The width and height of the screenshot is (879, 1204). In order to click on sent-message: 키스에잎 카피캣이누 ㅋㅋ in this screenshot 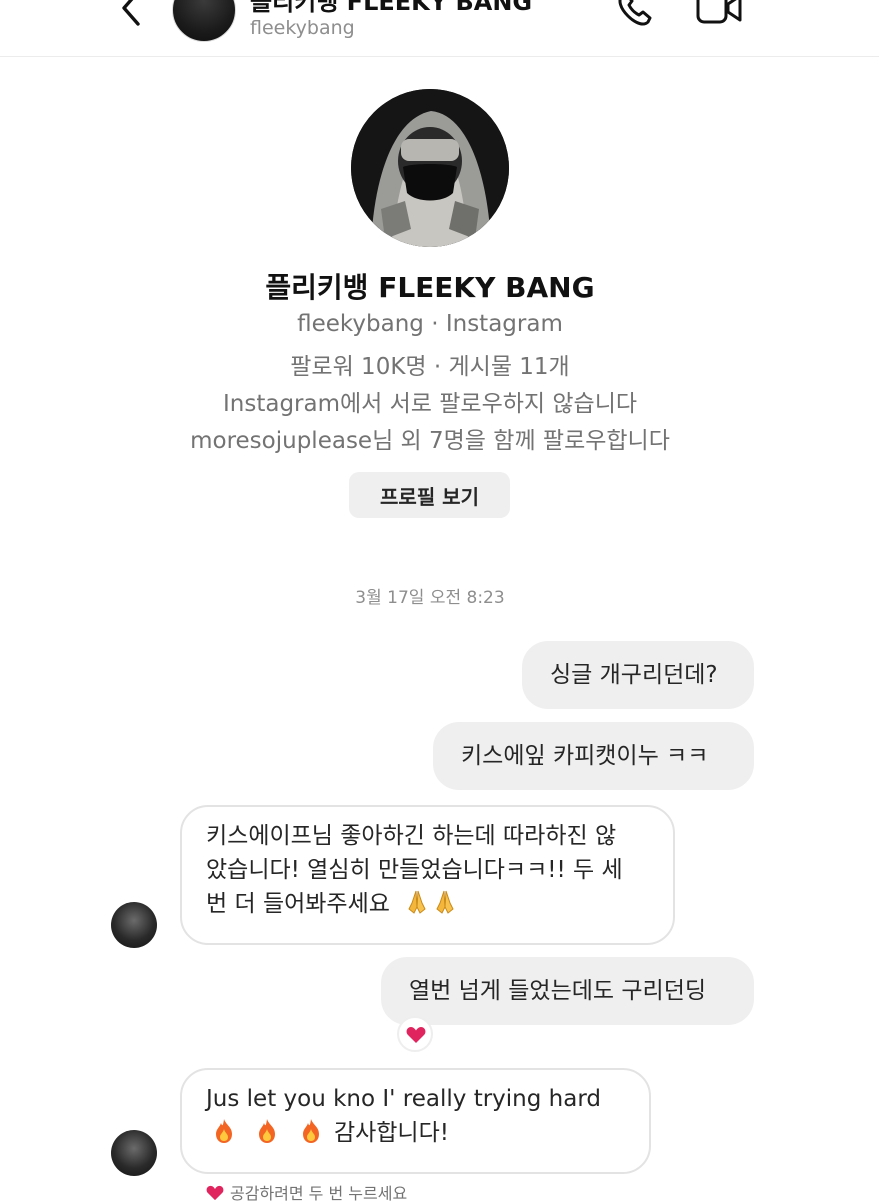, I will do `click(593, 756)`.